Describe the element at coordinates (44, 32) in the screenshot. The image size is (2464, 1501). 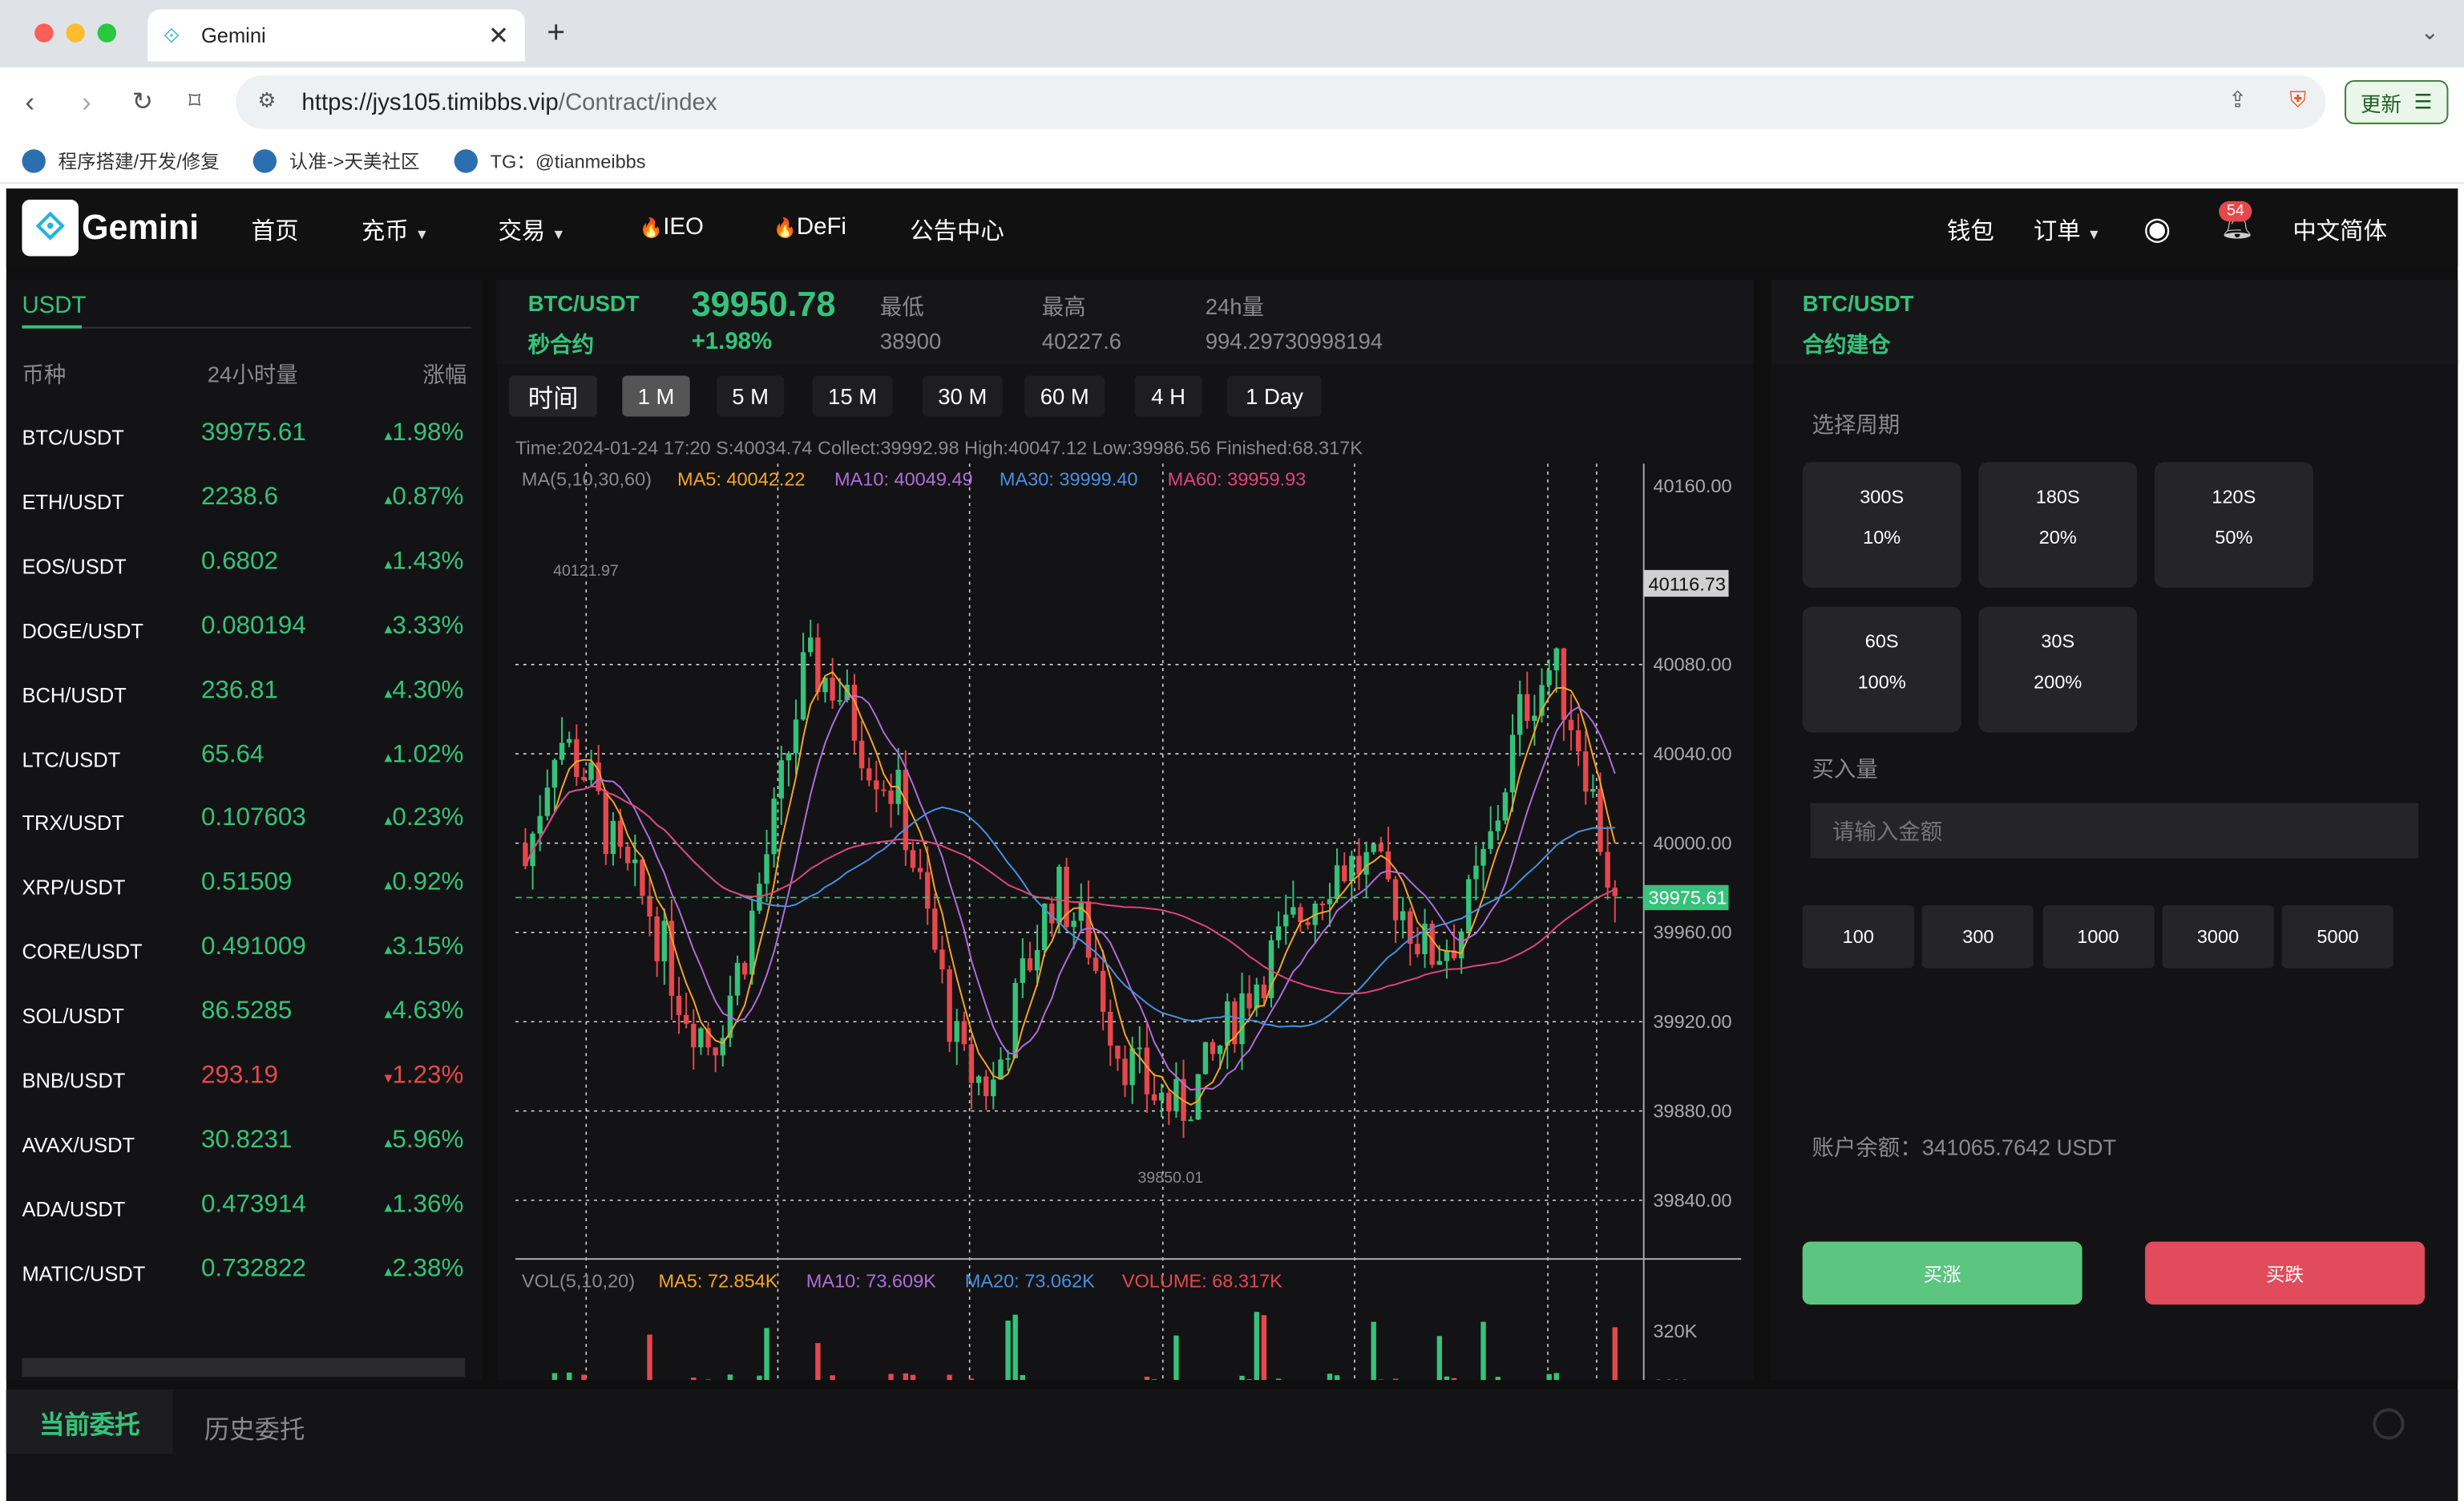
I see `close-window-dot` at that location.